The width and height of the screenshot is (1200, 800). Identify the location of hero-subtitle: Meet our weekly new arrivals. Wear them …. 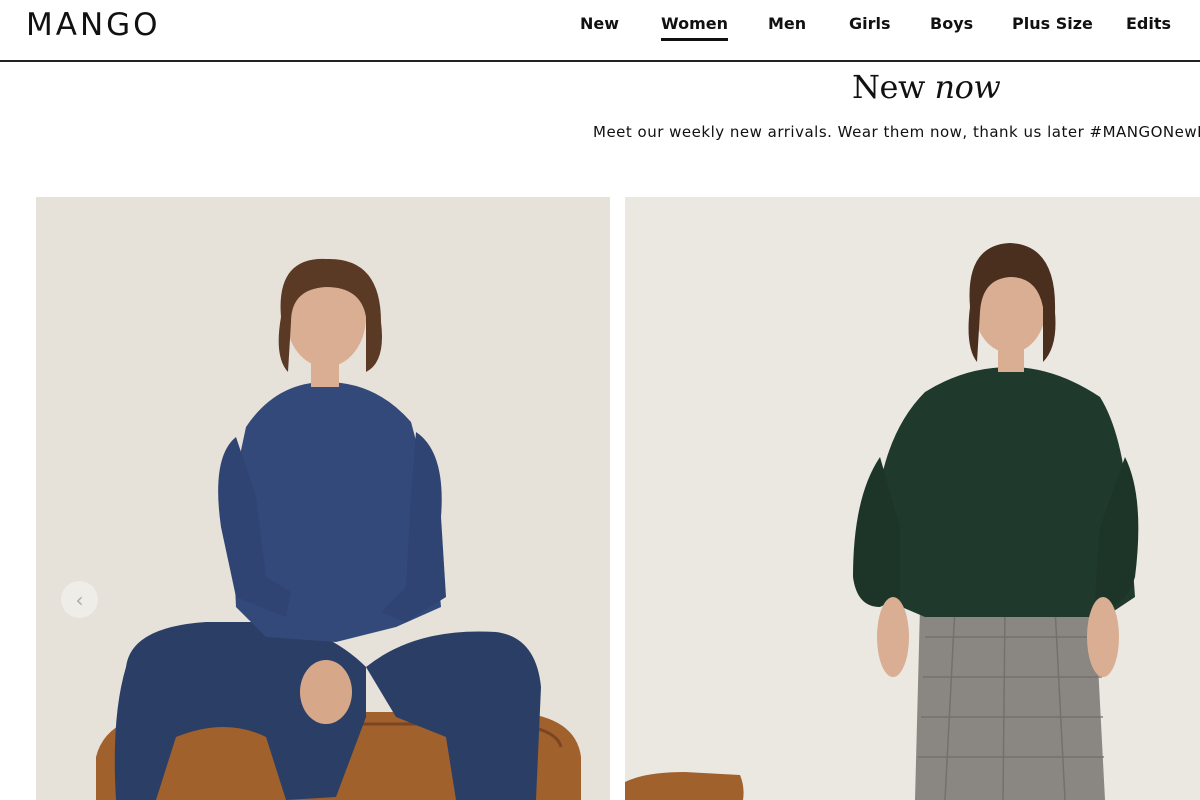
(896, 132).